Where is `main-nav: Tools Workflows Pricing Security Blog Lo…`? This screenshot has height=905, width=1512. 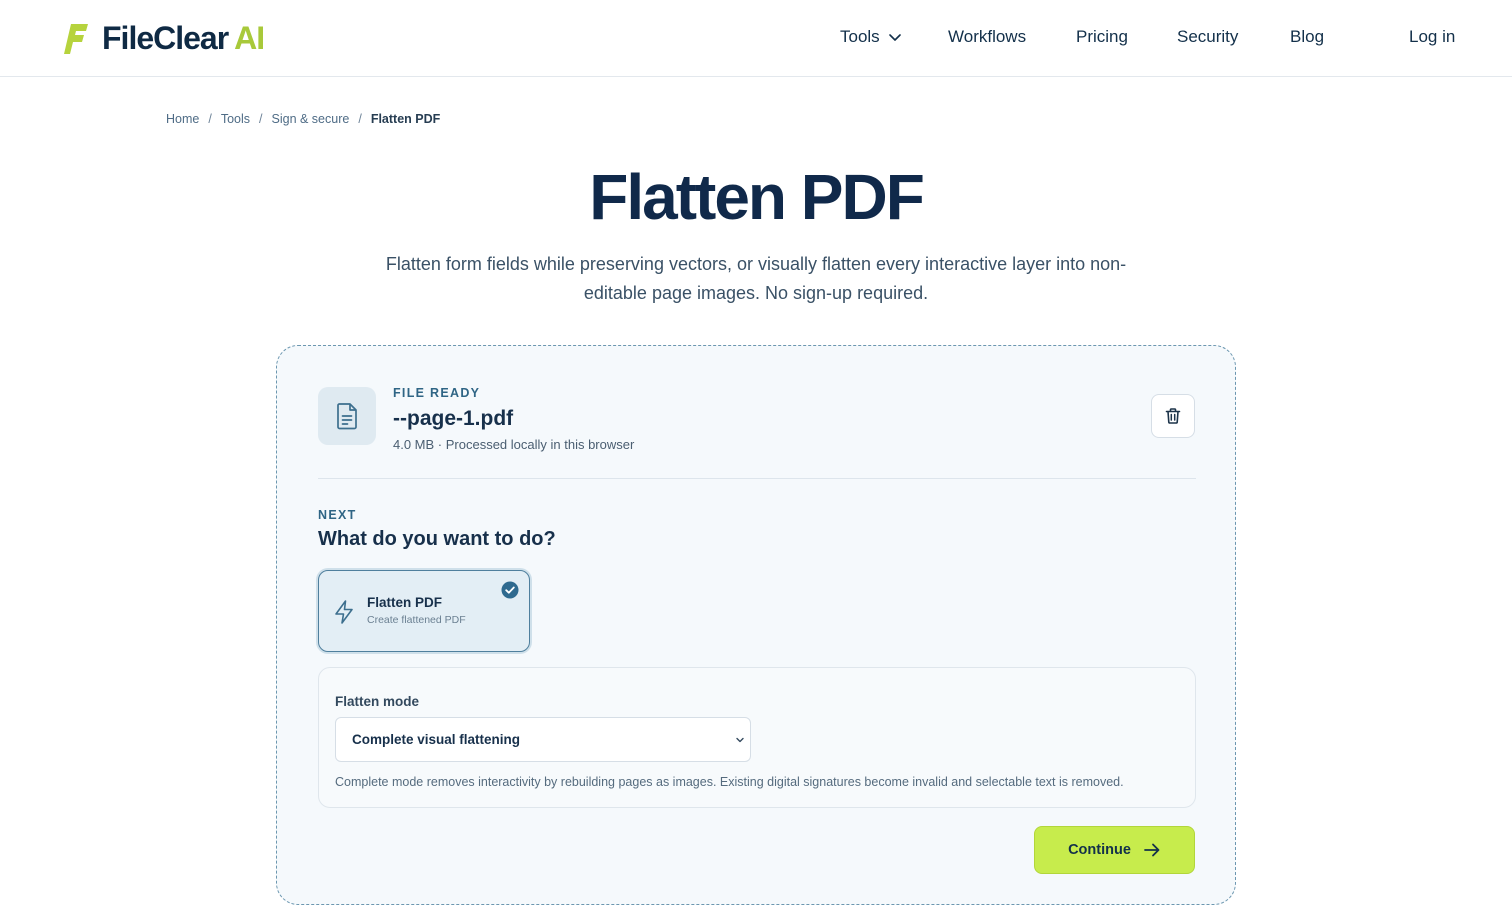 main-nav: Tools Workflows Pricing Security Blog Lo… is located at coordinates (756, 39).